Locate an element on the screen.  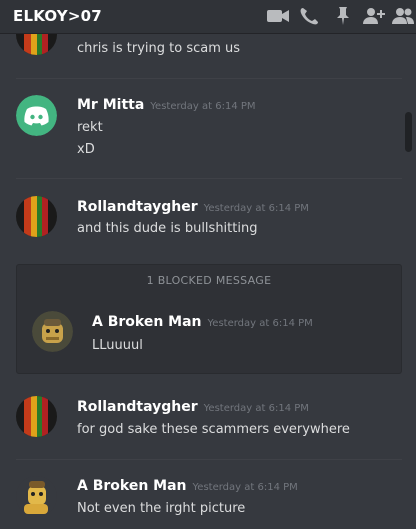
blocked-message-label: 1 BLOCKED MESSAGE is located at coordinates (209, 280).